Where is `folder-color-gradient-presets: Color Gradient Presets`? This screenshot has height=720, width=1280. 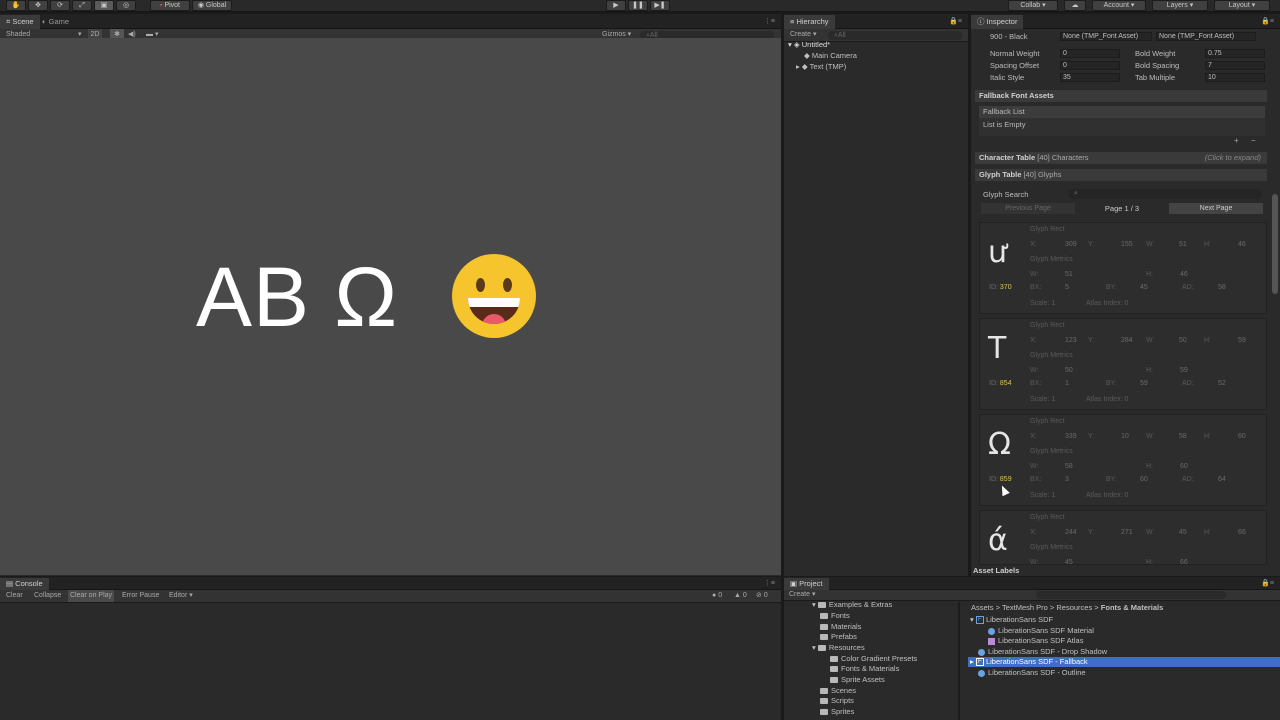 folder-color-gradient-presets: Color Gradient Presets is located at coordinates (873, 658).